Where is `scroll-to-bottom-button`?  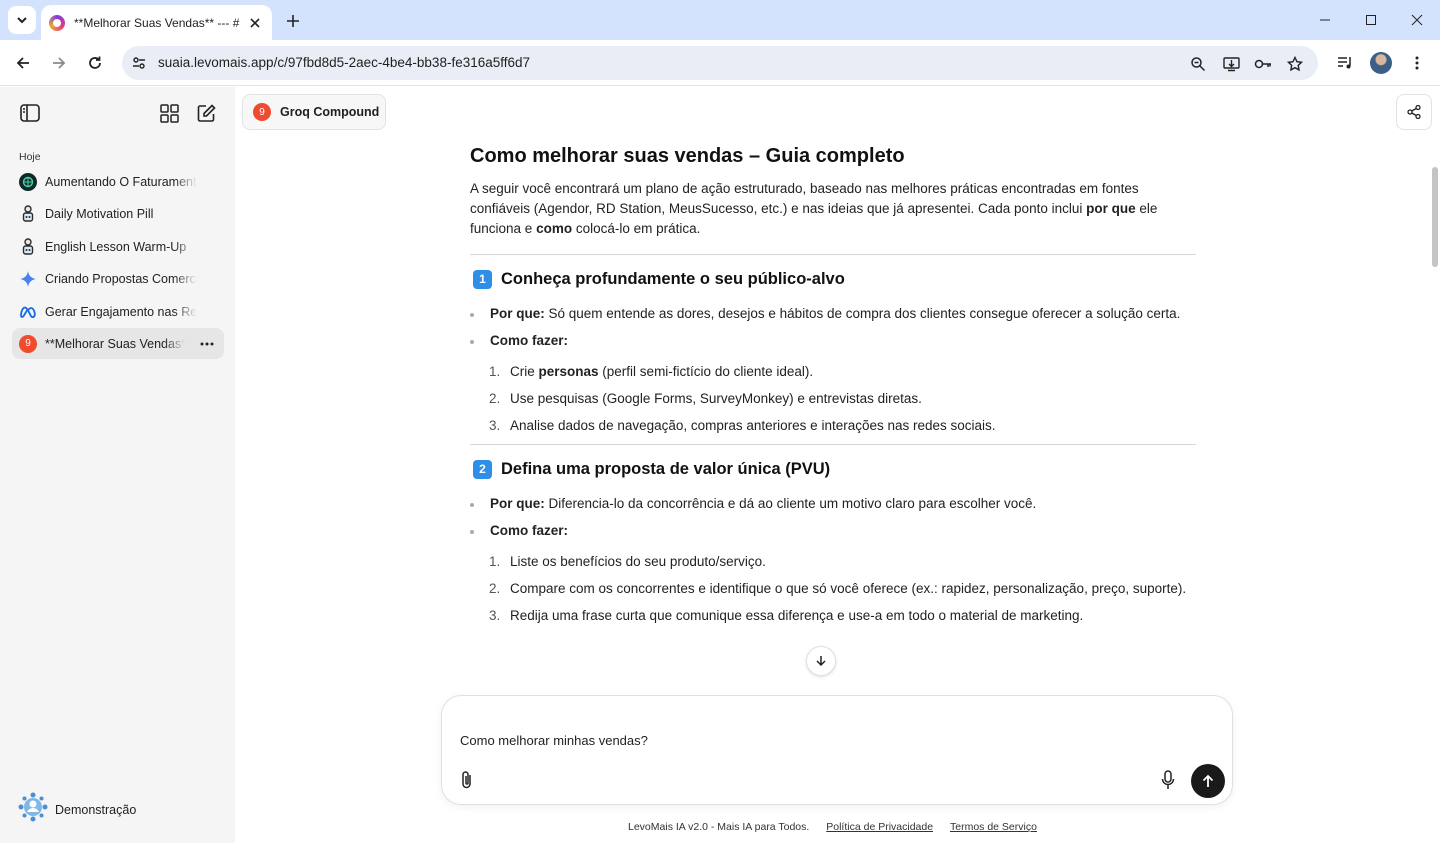
scroll-to-bottom-button is located at coordinates (821, 661).